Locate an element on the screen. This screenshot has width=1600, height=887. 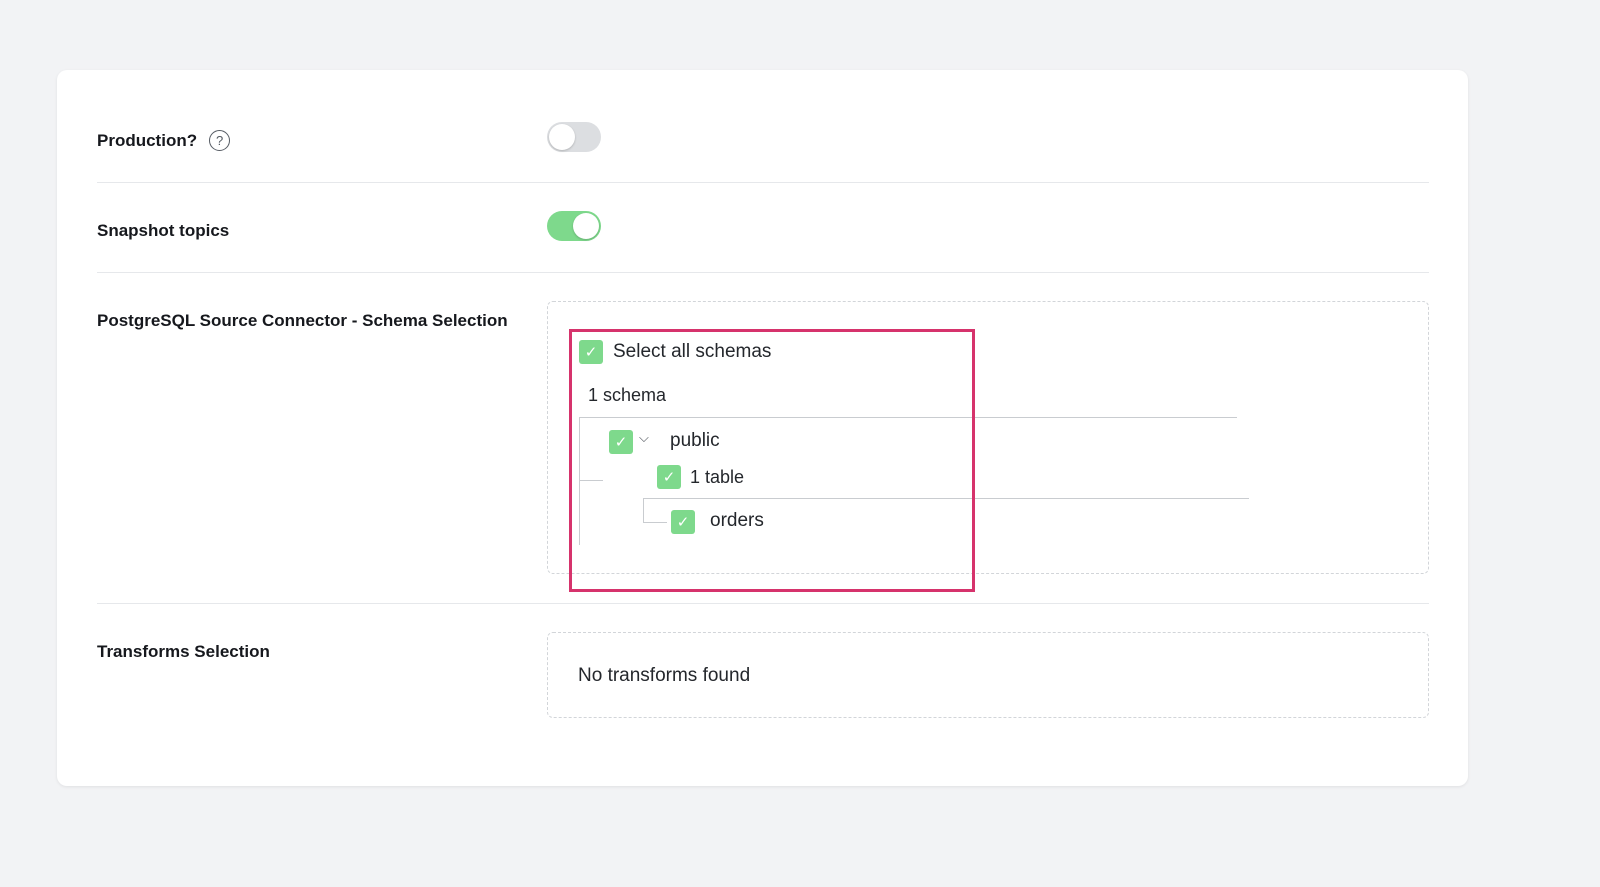
transforms-label-text: Transforms Selection is located at coordinates (183, 651).